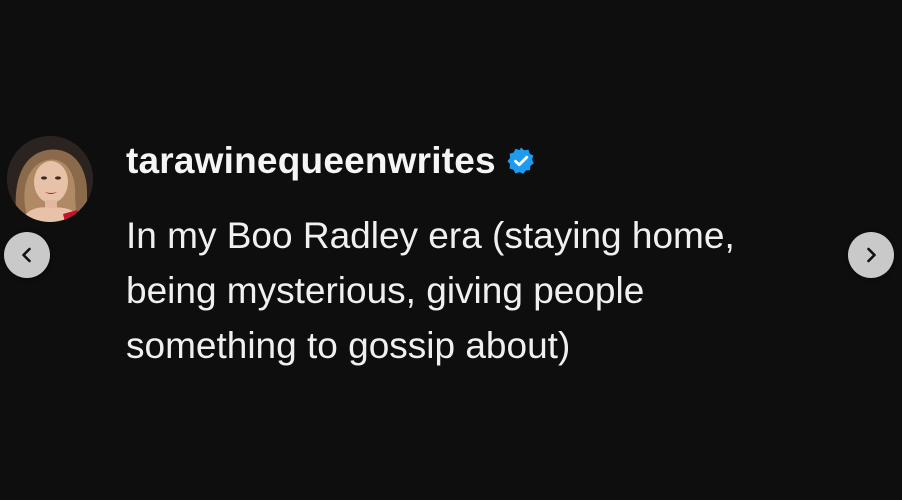 The image size is (902, 500). I want to click on previous-slide-button, so click(27, 255).